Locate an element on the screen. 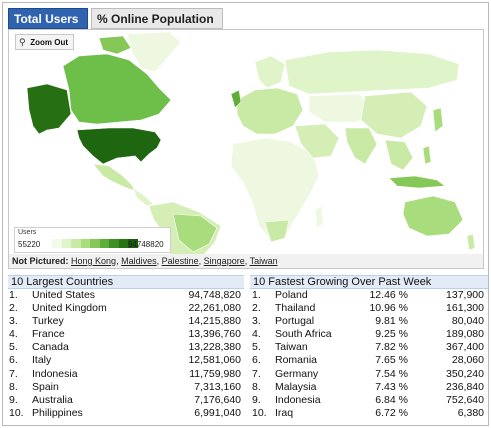 The width and height of the screenshot is (491, 428). country-name: Romania is located at coordinates (296, 360).